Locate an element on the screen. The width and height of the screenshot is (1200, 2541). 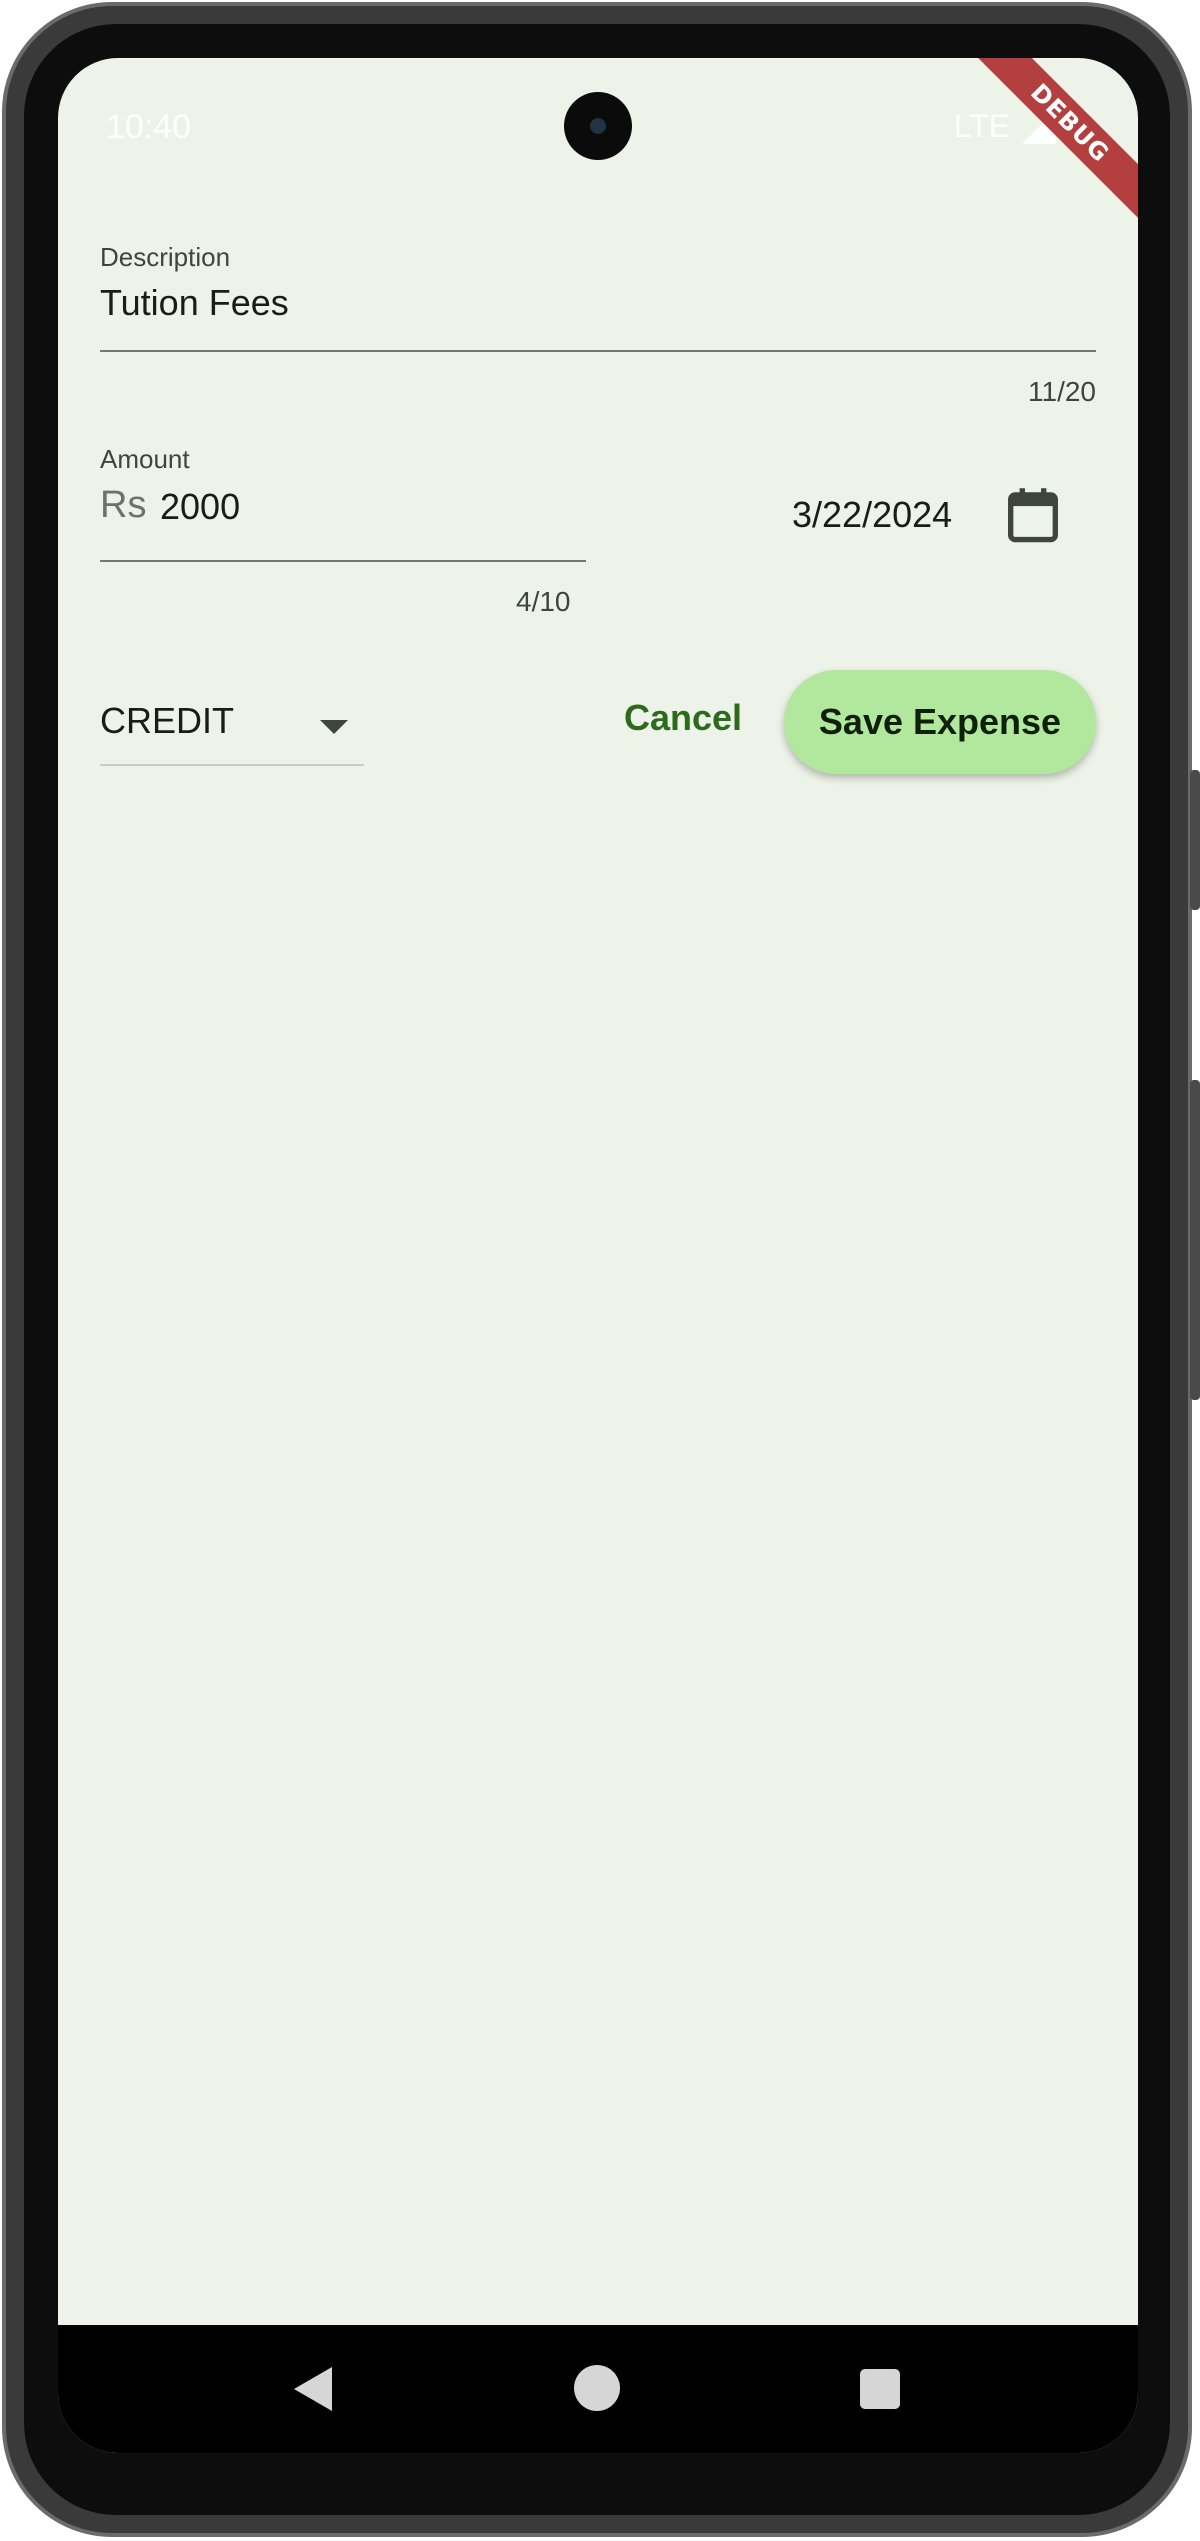
back-triangle-icon is located at coordinates (313, 2389).